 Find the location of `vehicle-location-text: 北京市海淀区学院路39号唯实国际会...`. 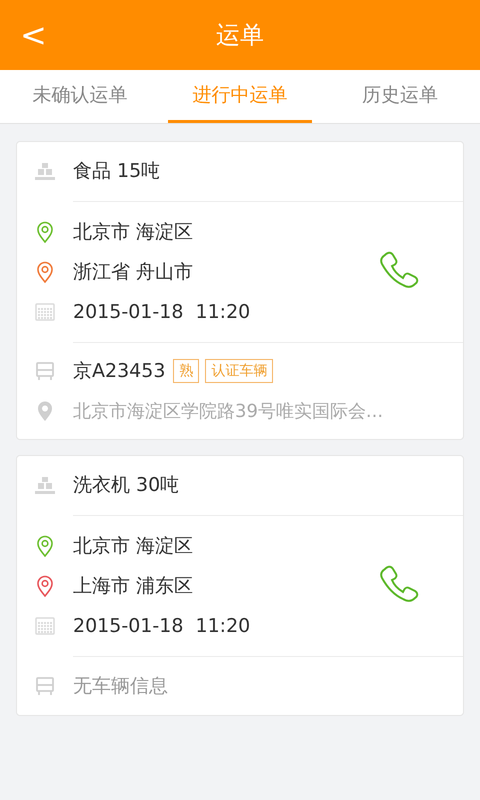

vehicle-location-text: 北京市海淀区学院路39号唯实国际会... is located at coordinates (228, 412).